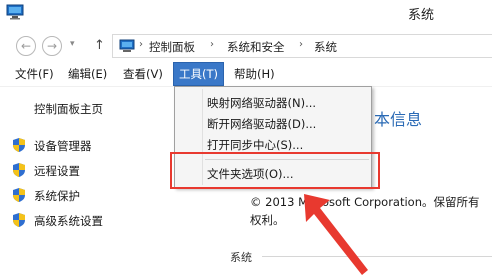 The height and width of the screenshot is (276, 492). I want to click on system-protection-link: 系统保护, so click(57, 196).